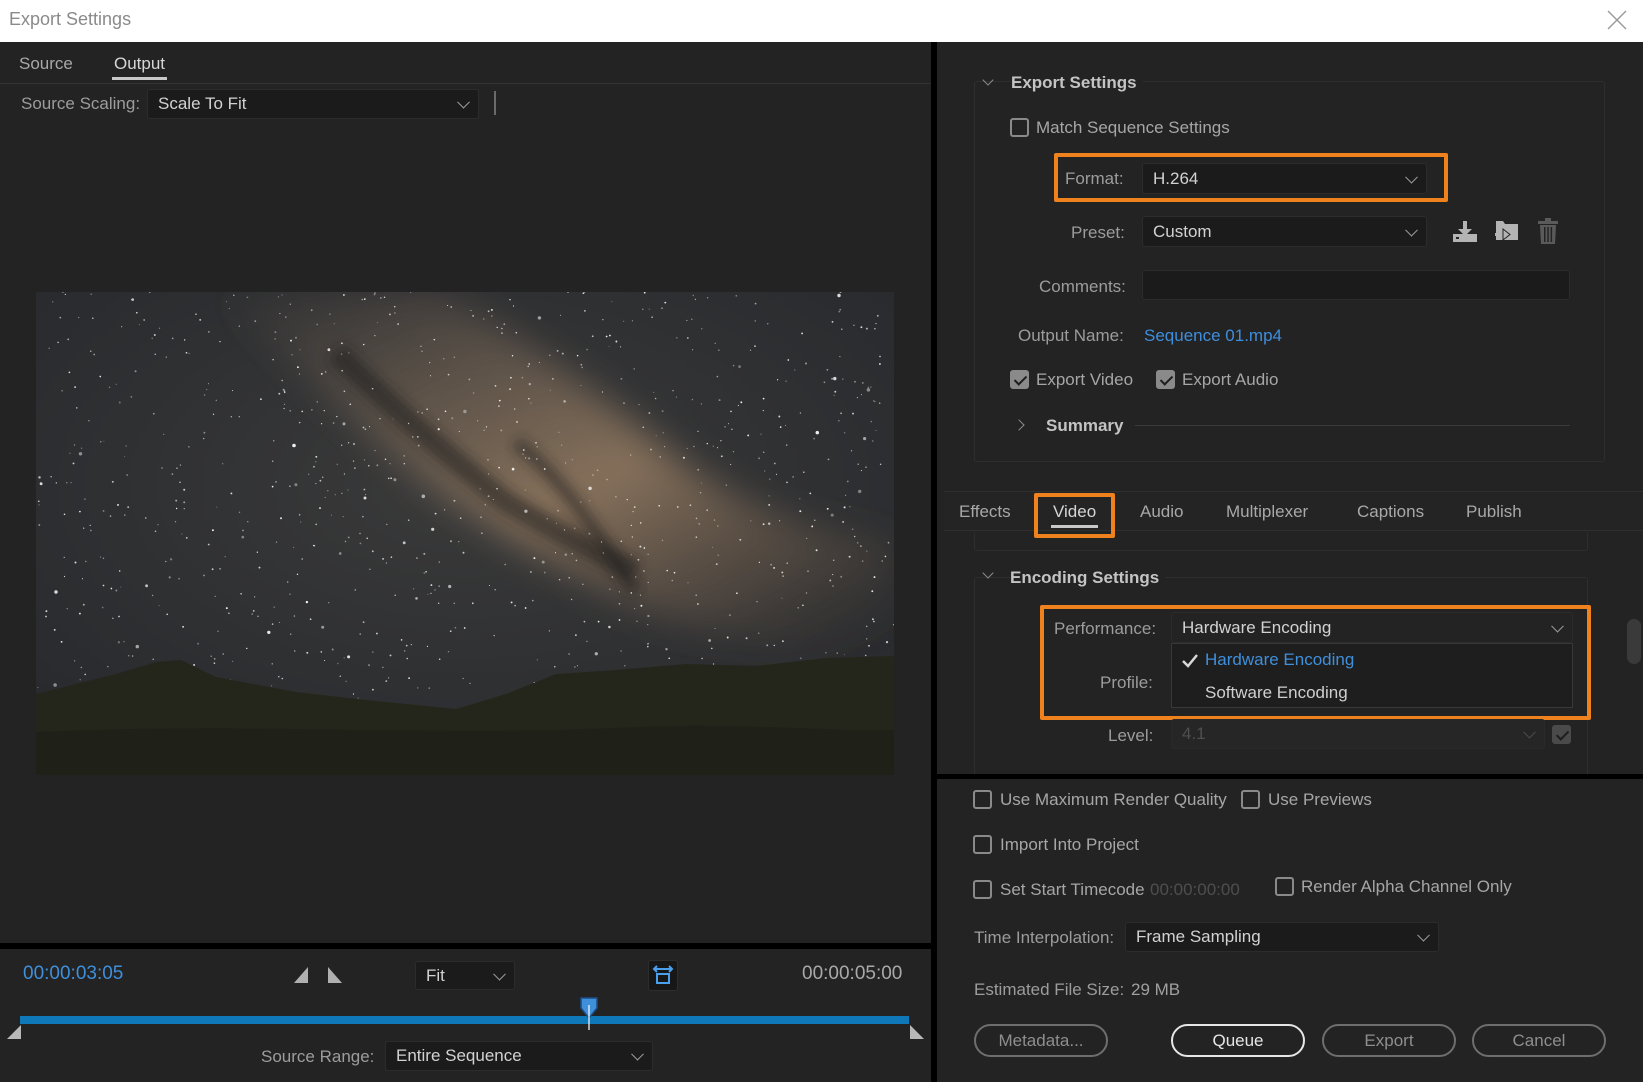 The width and height of the screenshot is (1643, 1082). What do you see at coordinates (1213, 336) in the screenshot?
I see `output-name-link: Sequence 01.mp4` at bounding box center [1213, 336].